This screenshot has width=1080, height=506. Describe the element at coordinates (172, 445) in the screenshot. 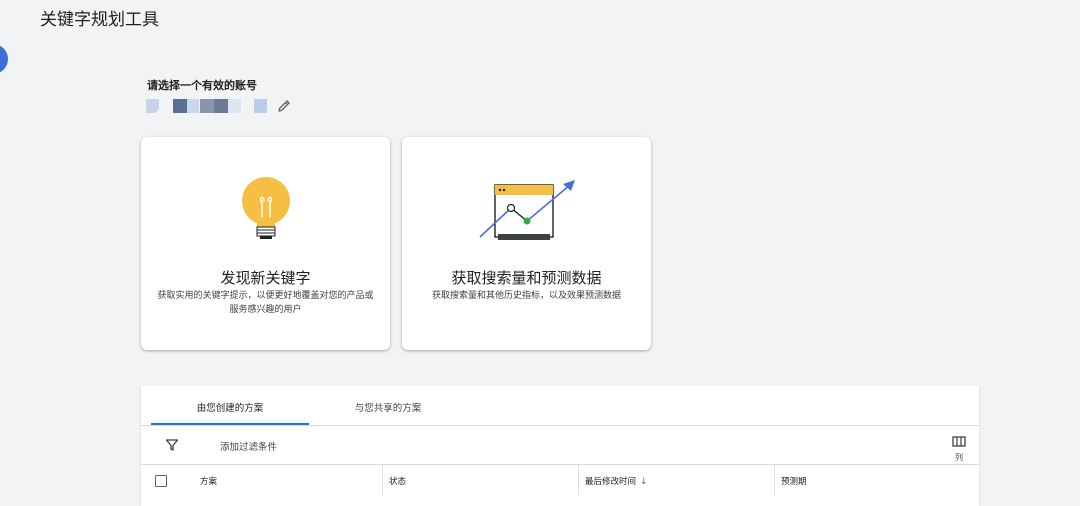

I see `filter-icon` at that location.